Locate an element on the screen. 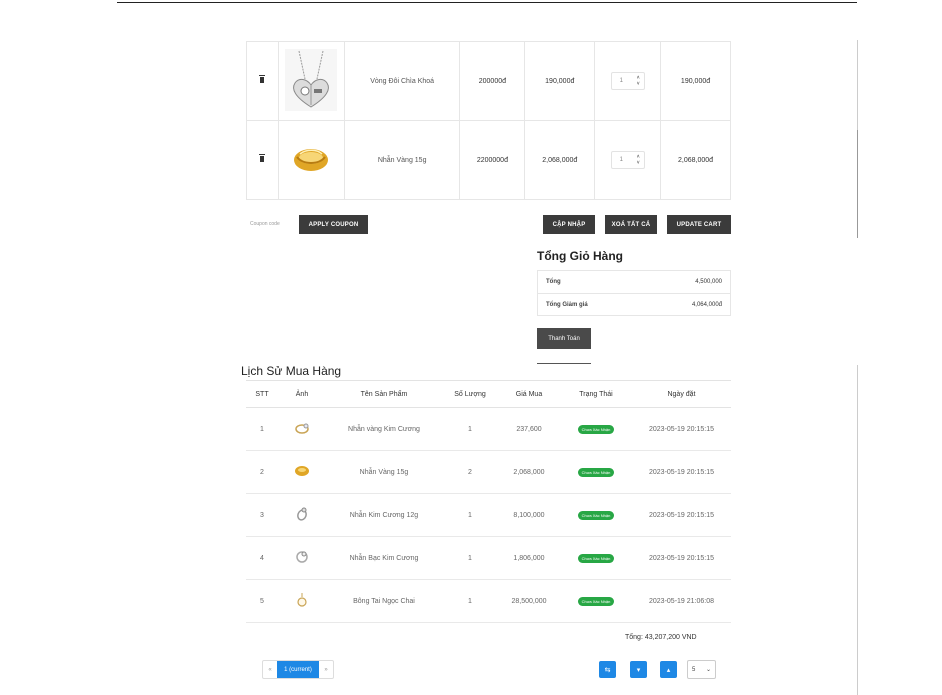 This screenshot has height=695, width=942. caret-up-icon: ▴ is located at coordinates (668, 670).